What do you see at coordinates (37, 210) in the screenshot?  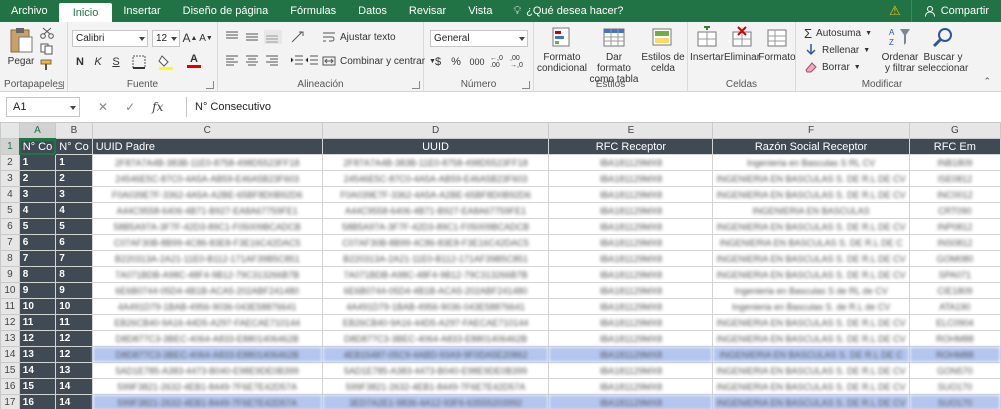 I see `cell-a: 4` at bounding box center [37, 210].